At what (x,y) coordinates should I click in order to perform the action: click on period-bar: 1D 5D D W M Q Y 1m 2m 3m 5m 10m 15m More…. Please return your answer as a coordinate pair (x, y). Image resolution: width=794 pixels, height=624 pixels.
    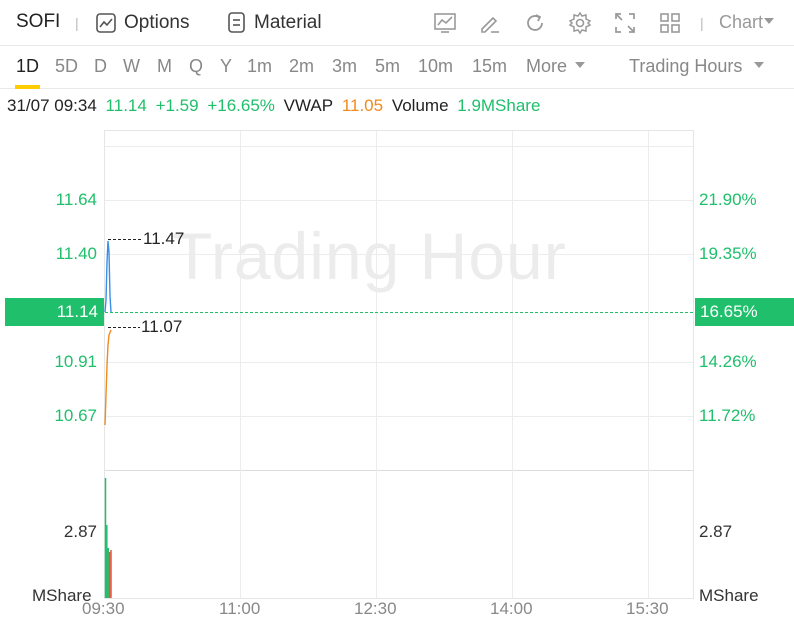
    Looking at the image, I should click on (397, 67).